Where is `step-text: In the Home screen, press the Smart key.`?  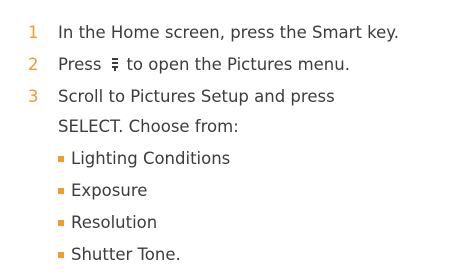
step-text: In the Home screen, press the Smart key. is located at coordinates (228, 32).